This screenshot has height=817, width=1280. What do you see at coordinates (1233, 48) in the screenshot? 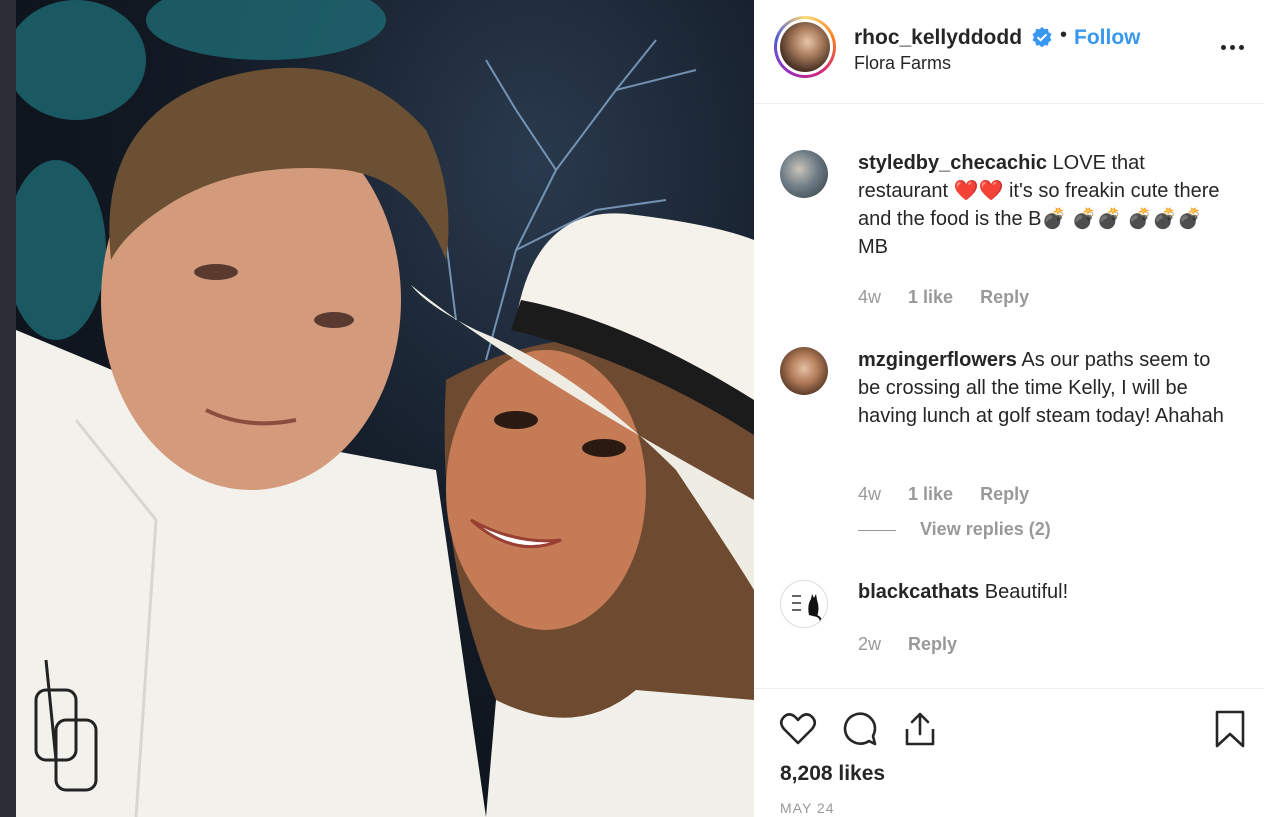
I see `more-icon` at bounding box center [1233, 48].